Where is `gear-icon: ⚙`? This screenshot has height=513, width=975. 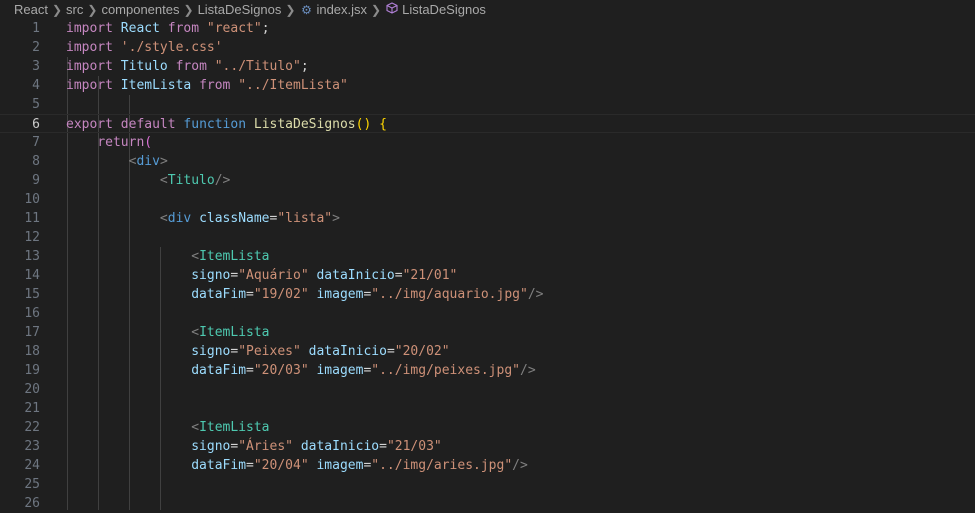 gear-icon: ⚙ is located at coordinates (306, 9).